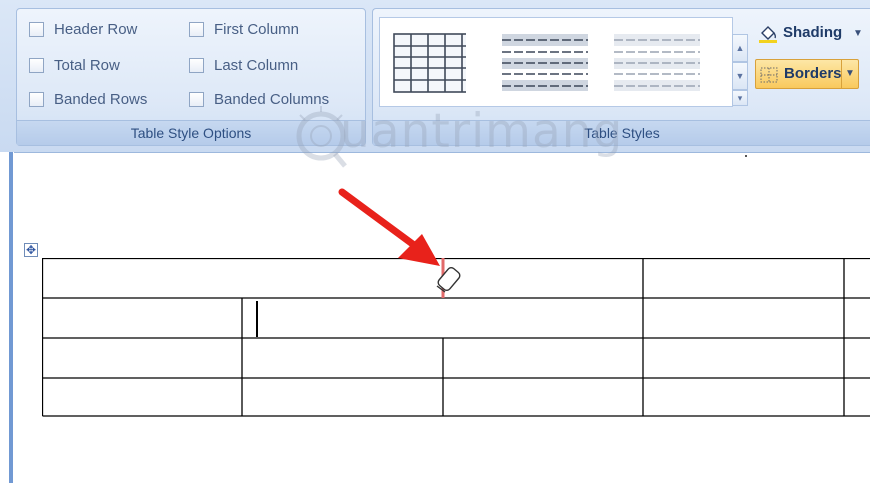  Describe the element at coordinates (768, 34) in the screenshot. I see `paint-bucket-icon` at that location.